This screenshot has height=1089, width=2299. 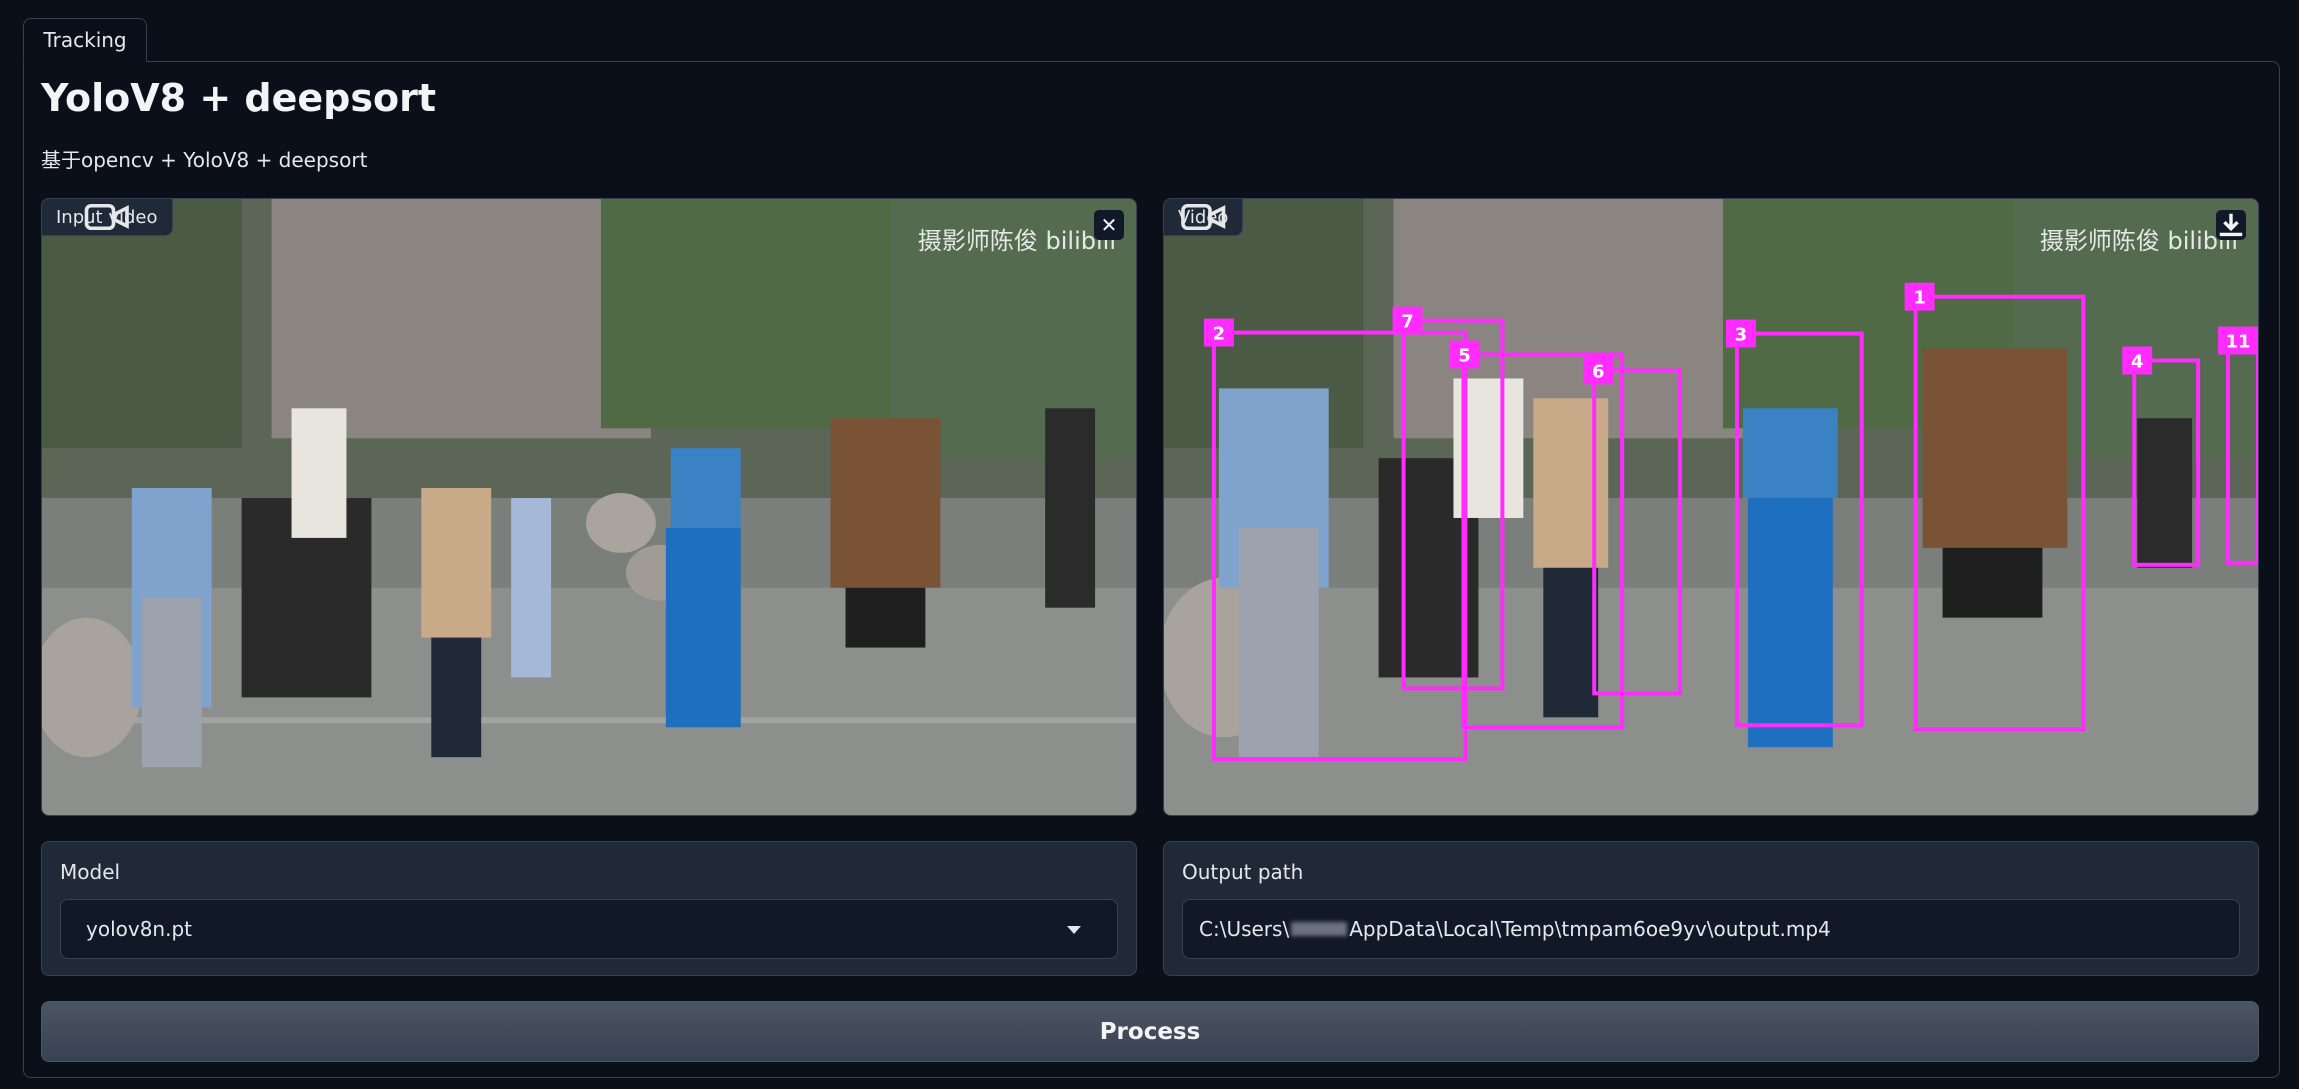 What do you see at coordinates (1741, 335) in the screenshot?
I see `track-id-label: 3` at bounding box center [1741, 335].